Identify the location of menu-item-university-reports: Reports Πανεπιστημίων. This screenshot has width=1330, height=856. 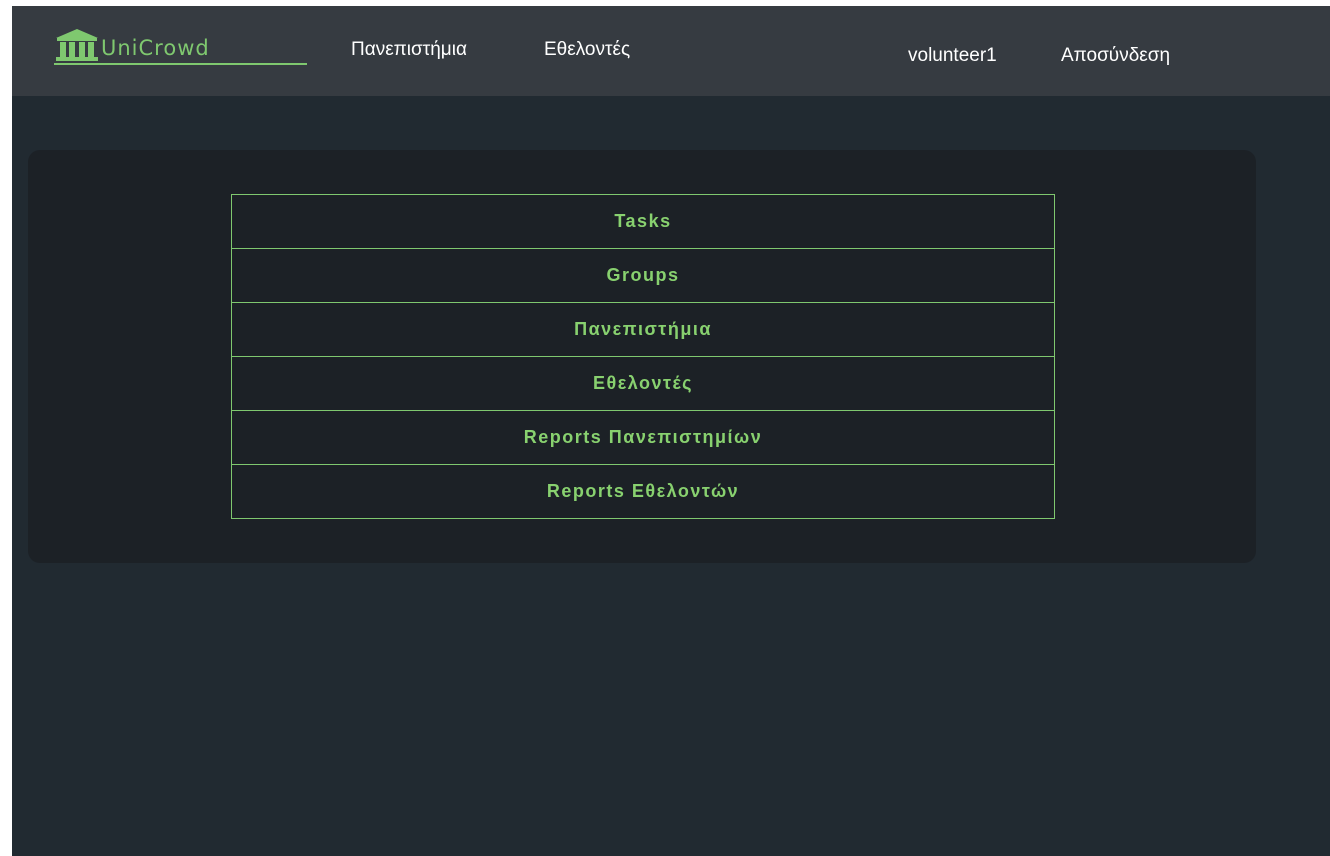
(643, 437).